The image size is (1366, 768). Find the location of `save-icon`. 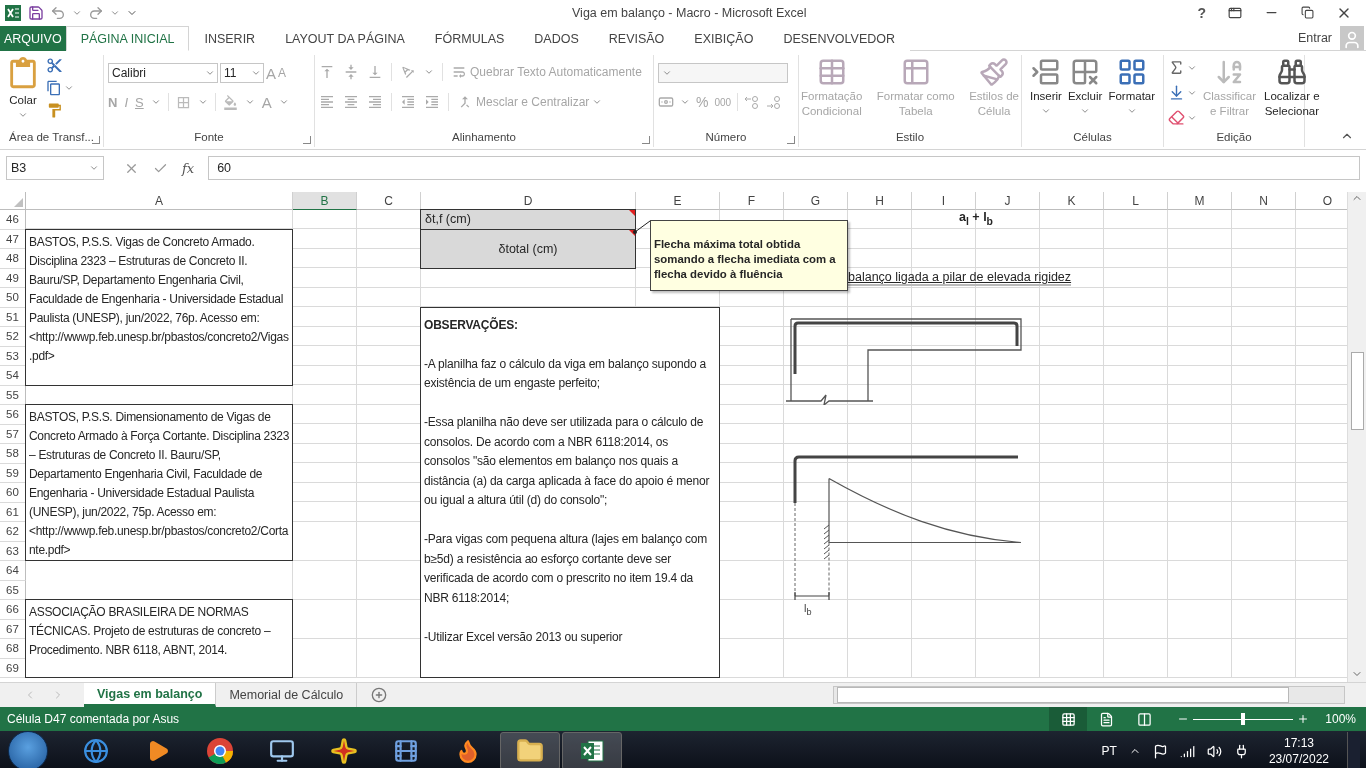

save-icon is located at coordinates (36, 12).